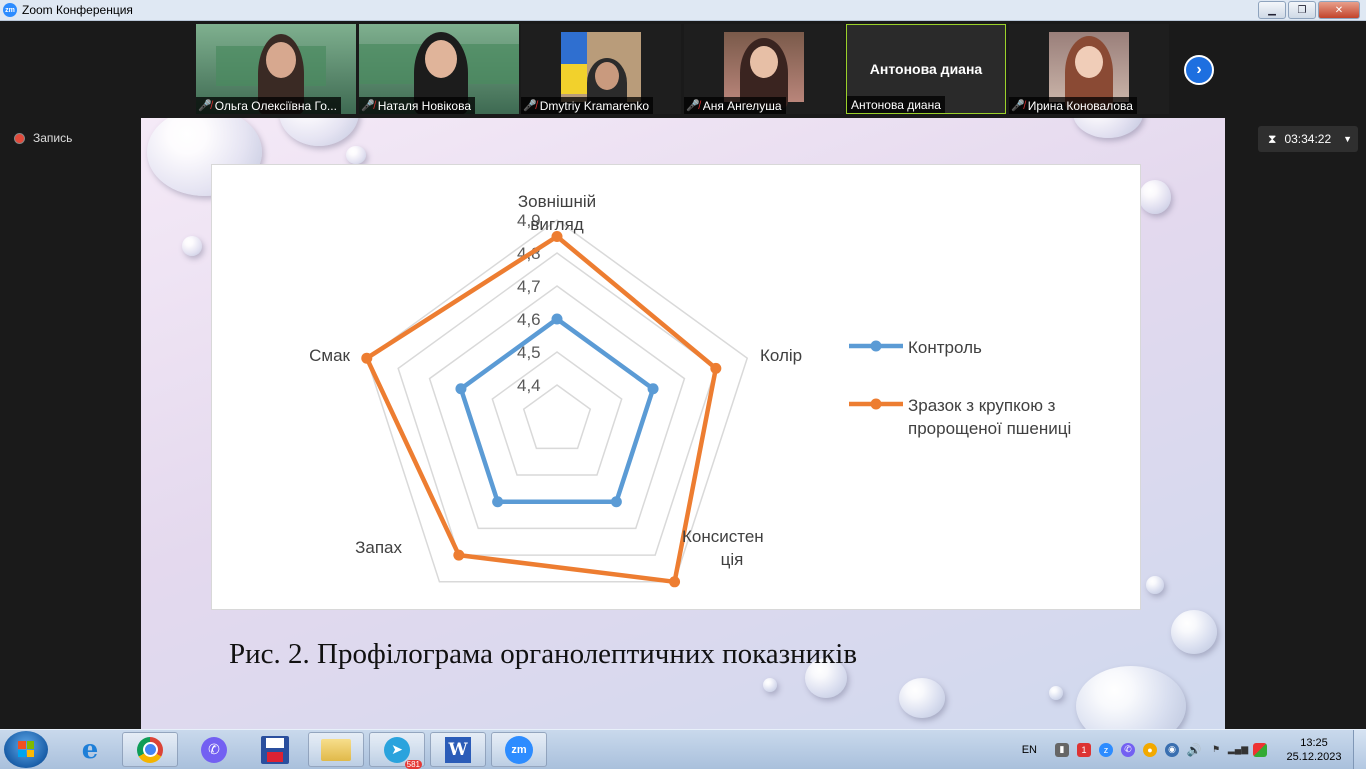 This screenshot has width=1366, height=769. What do you see at coordinates (19, 138) in the screenshot?
I see `record-icon` at bounding box center [19, 138].